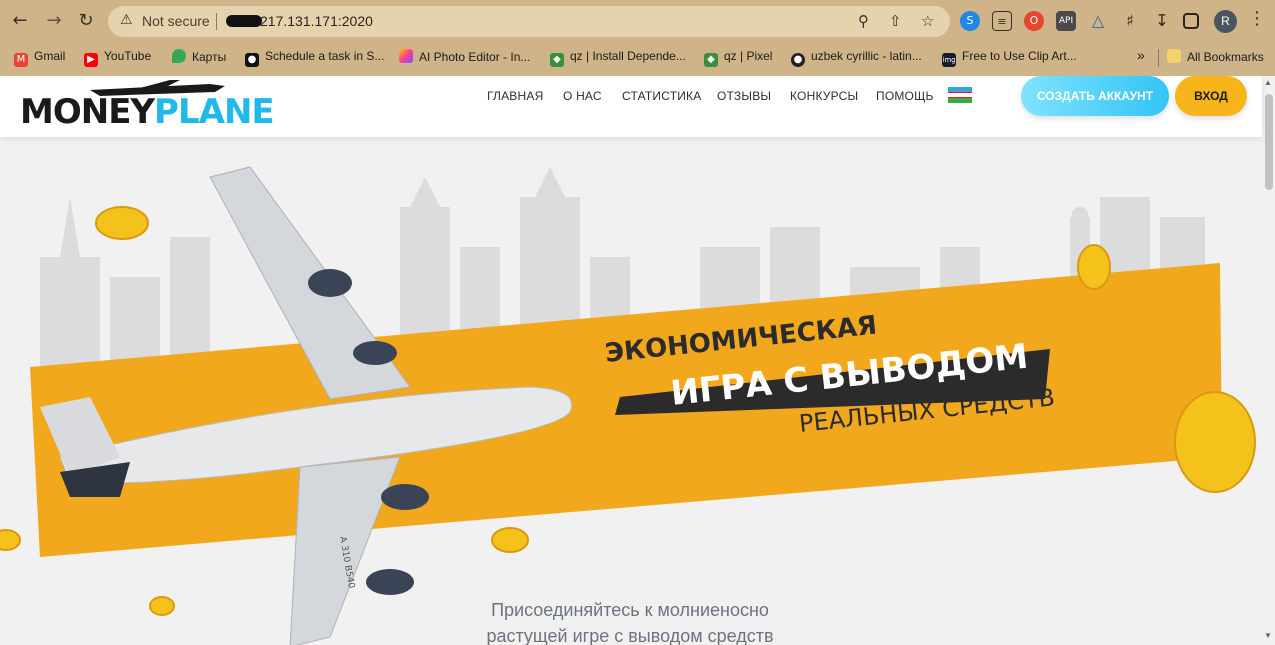  Describe the element at coordinates (1158, 58) in the screenshot. I see `bookmarks-separator` at that location.